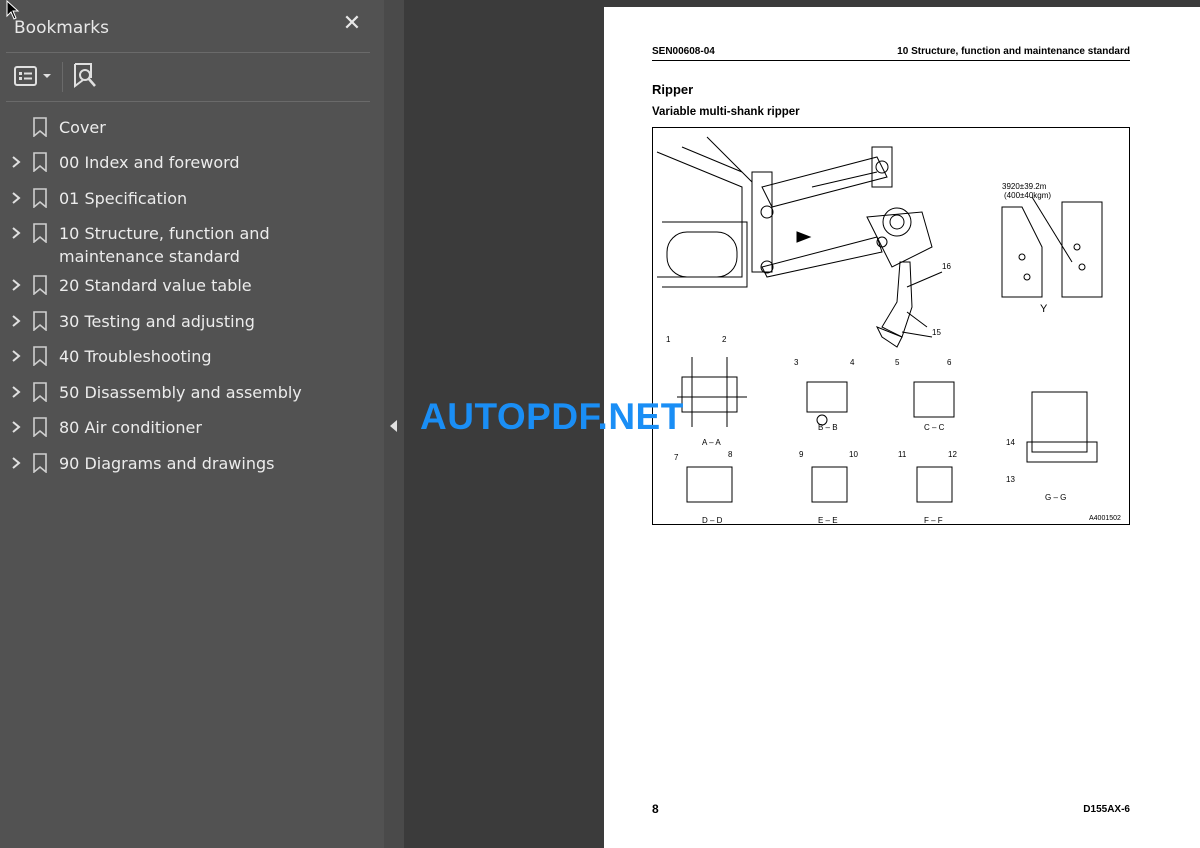 Image resolution: width=1200 pixels, height=848 pixels. Describe the element at coordinates (1027, 195) in the screenshot. I see `torque-value-alt: (400±40kgm)` at that location.